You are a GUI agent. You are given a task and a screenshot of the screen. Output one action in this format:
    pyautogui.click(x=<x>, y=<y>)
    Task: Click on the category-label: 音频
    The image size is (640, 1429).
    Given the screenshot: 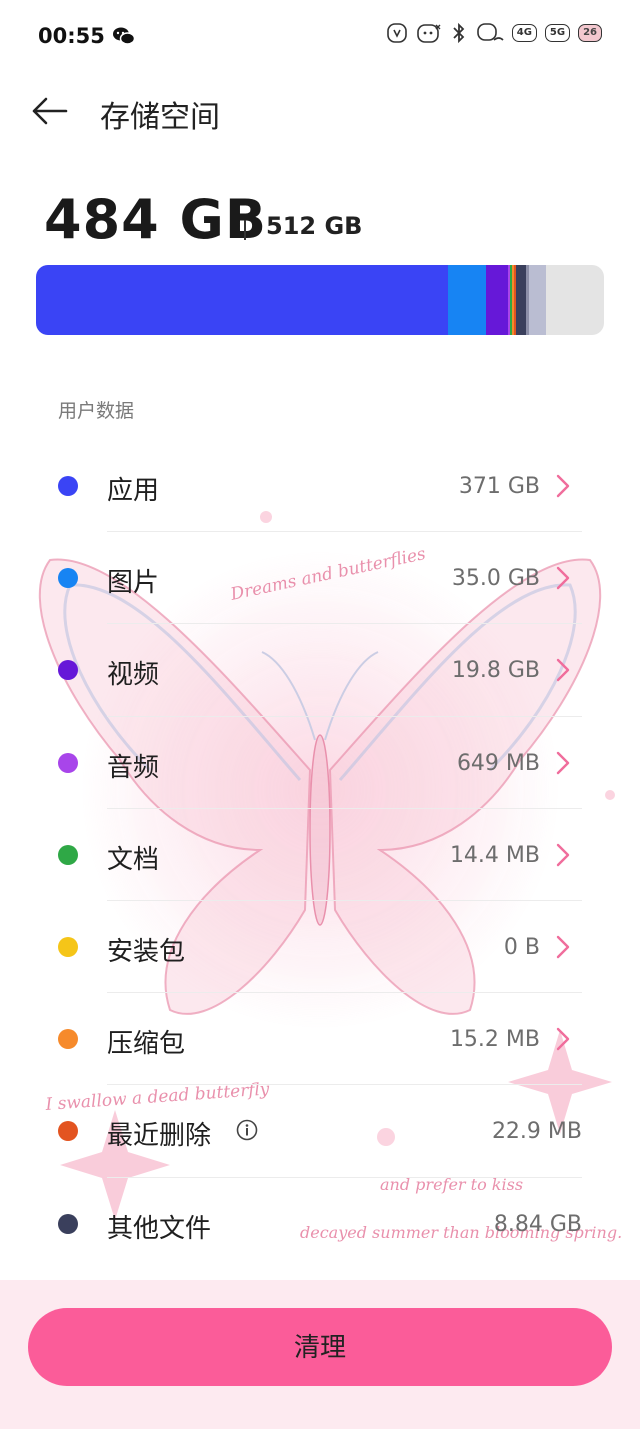 What is the action you would take?
    pyautogui.click(x=133, y=767)
    